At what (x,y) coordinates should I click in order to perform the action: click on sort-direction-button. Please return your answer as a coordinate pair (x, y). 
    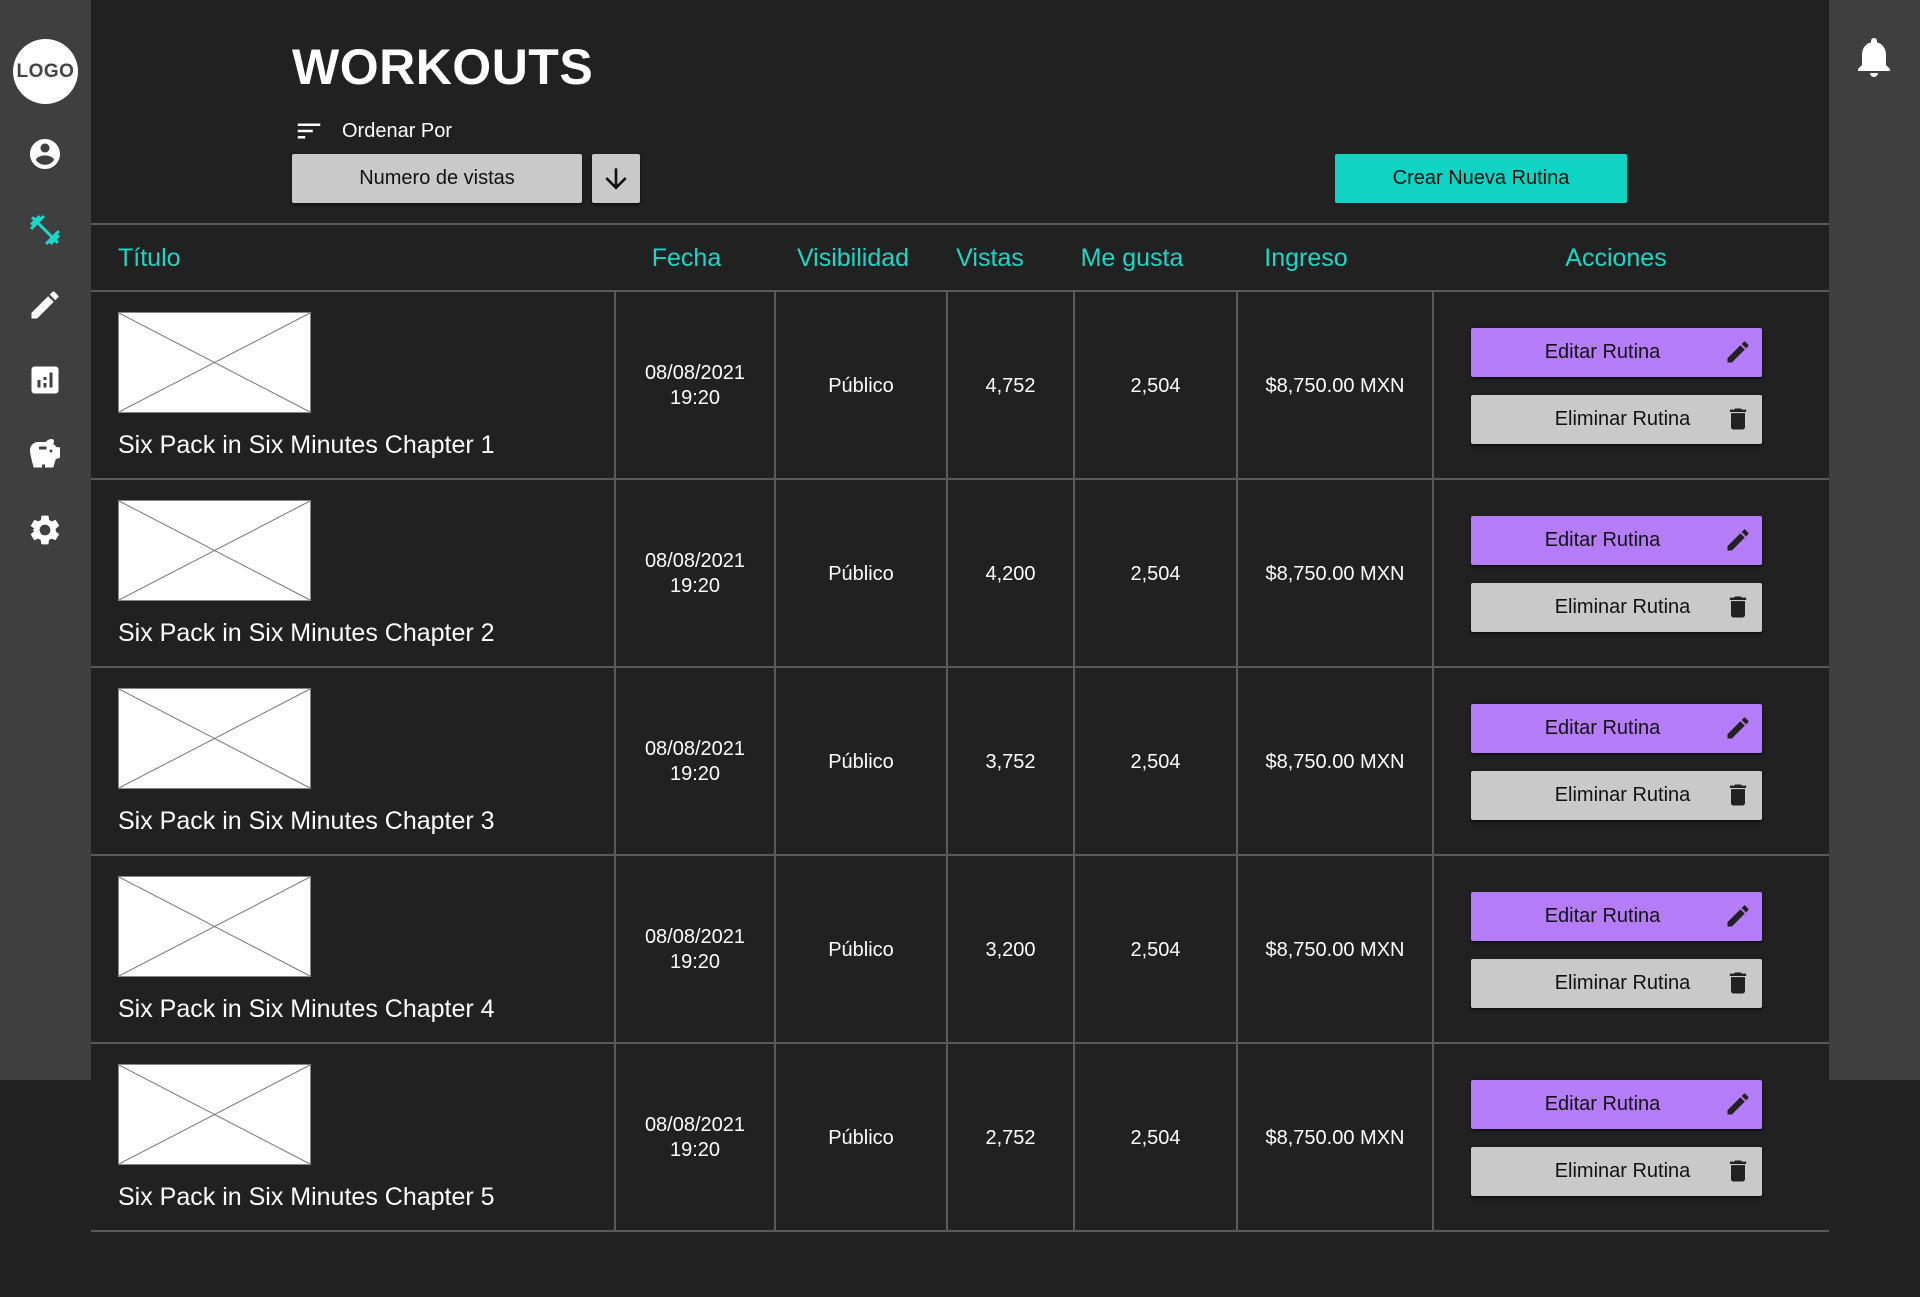
    Looking at the image, I should click on (616, 178).